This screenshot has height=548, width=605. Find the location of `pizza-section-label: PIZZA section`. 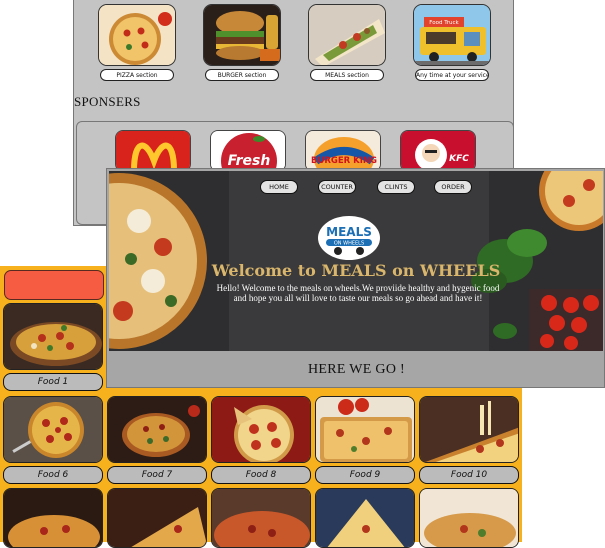

pizza-section-label: PIZZA section is located at coordinates (137, 75).